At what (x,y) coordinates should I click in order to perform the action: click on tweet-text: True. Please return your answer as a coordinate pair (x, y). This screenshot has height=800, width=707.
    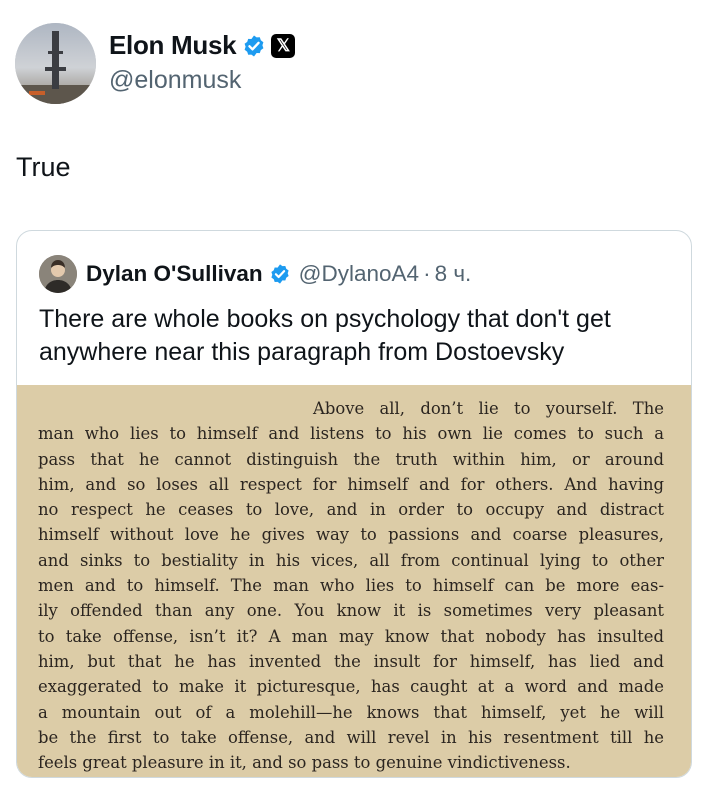
    Looking at the image, I should click on (43, 167).